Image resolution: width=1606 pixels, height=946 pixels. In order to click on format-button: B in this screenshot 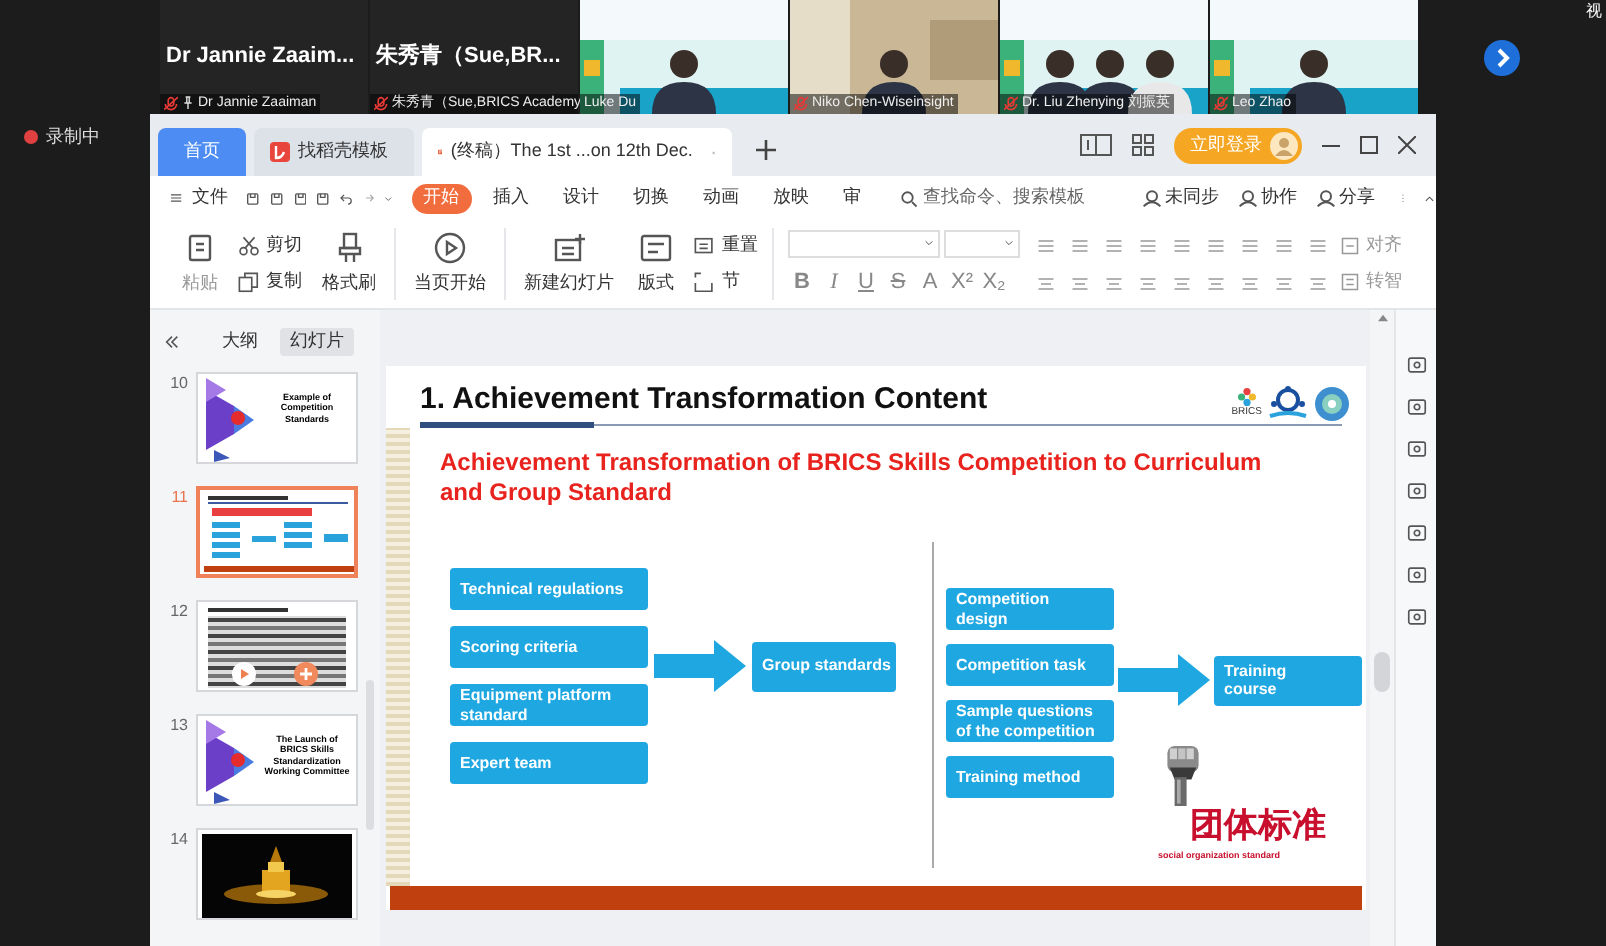, I will do `click(802, 282)`.